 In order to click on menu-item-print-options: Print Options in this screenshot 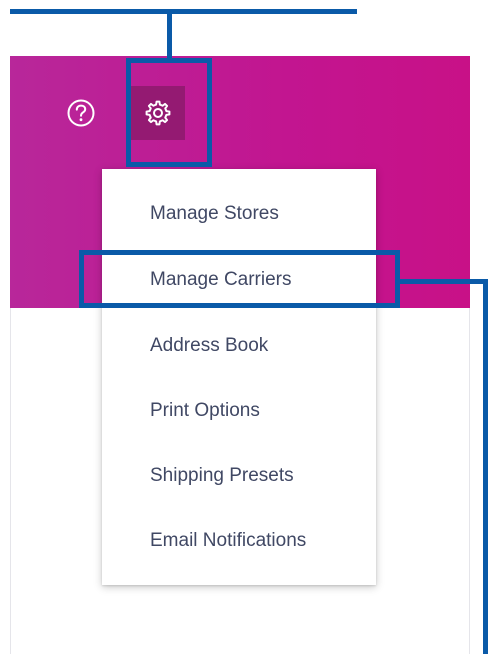, I will do `click(239, 411)`.